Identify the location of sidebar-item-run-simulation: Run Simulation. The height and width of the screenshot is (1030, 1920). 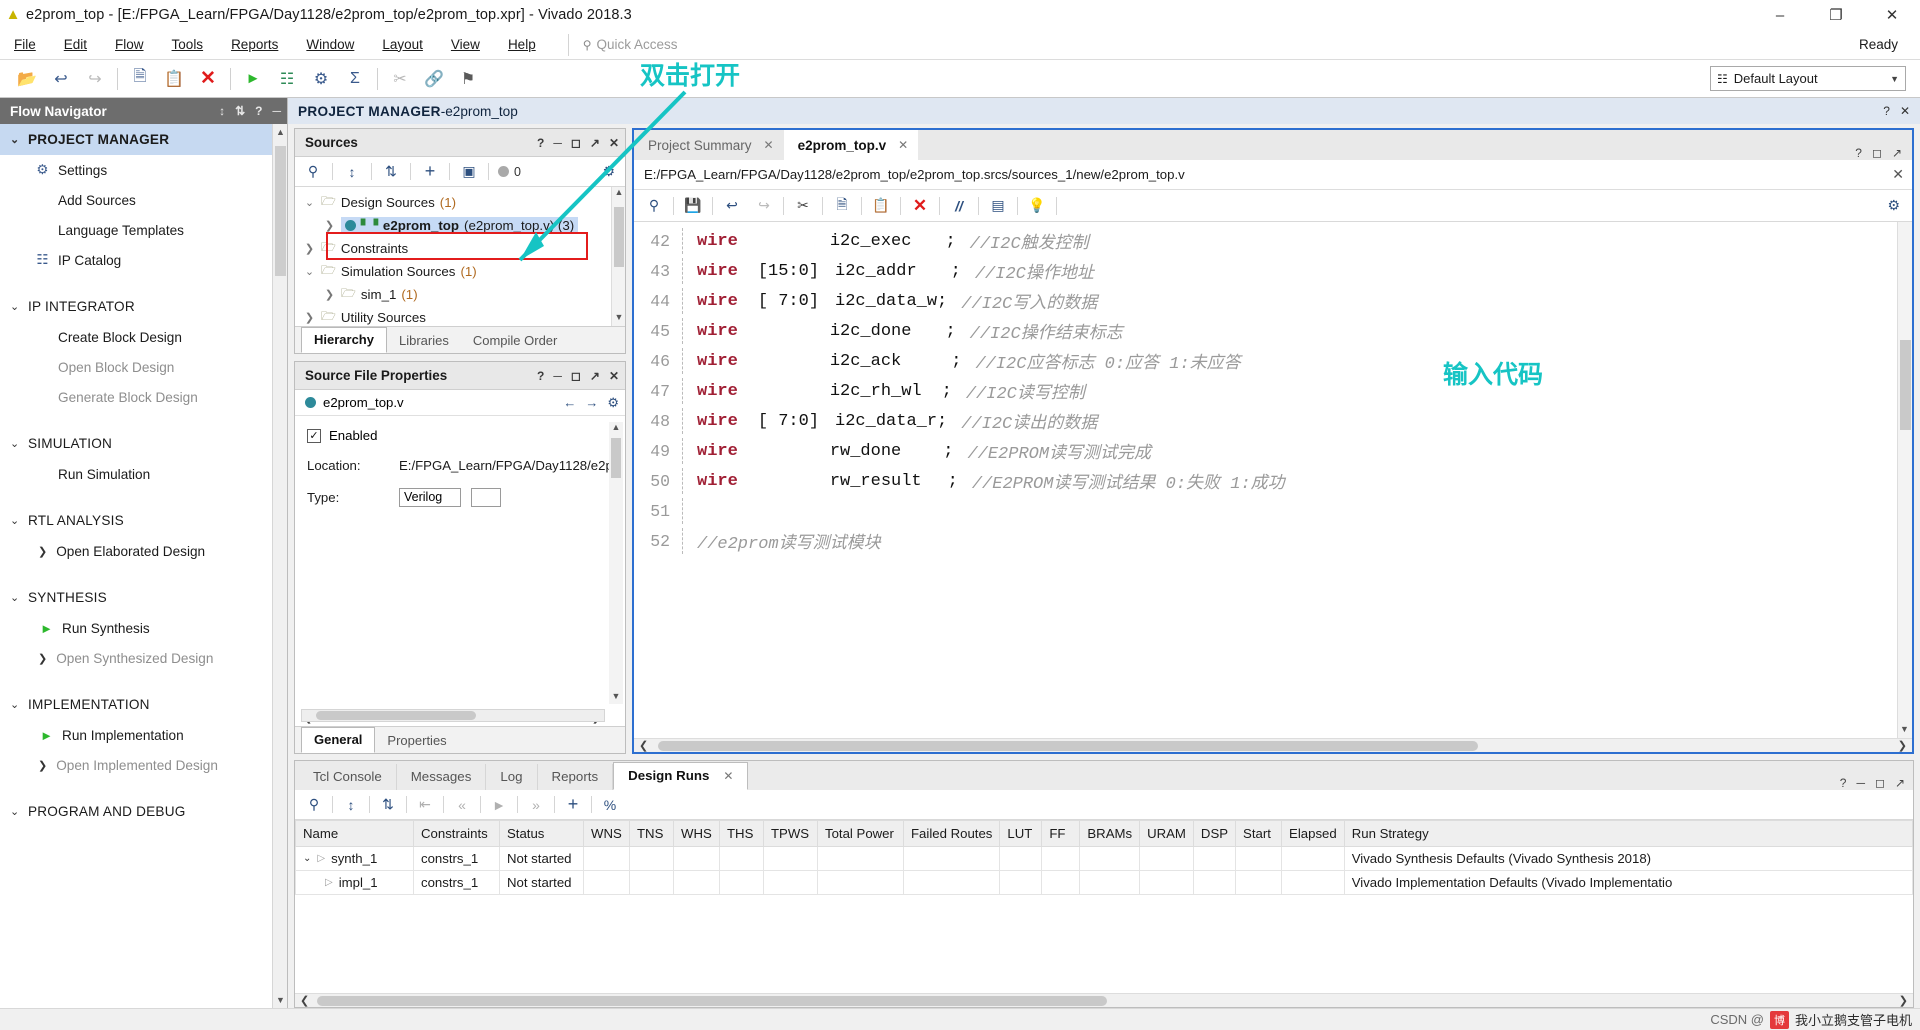
(143, 474).